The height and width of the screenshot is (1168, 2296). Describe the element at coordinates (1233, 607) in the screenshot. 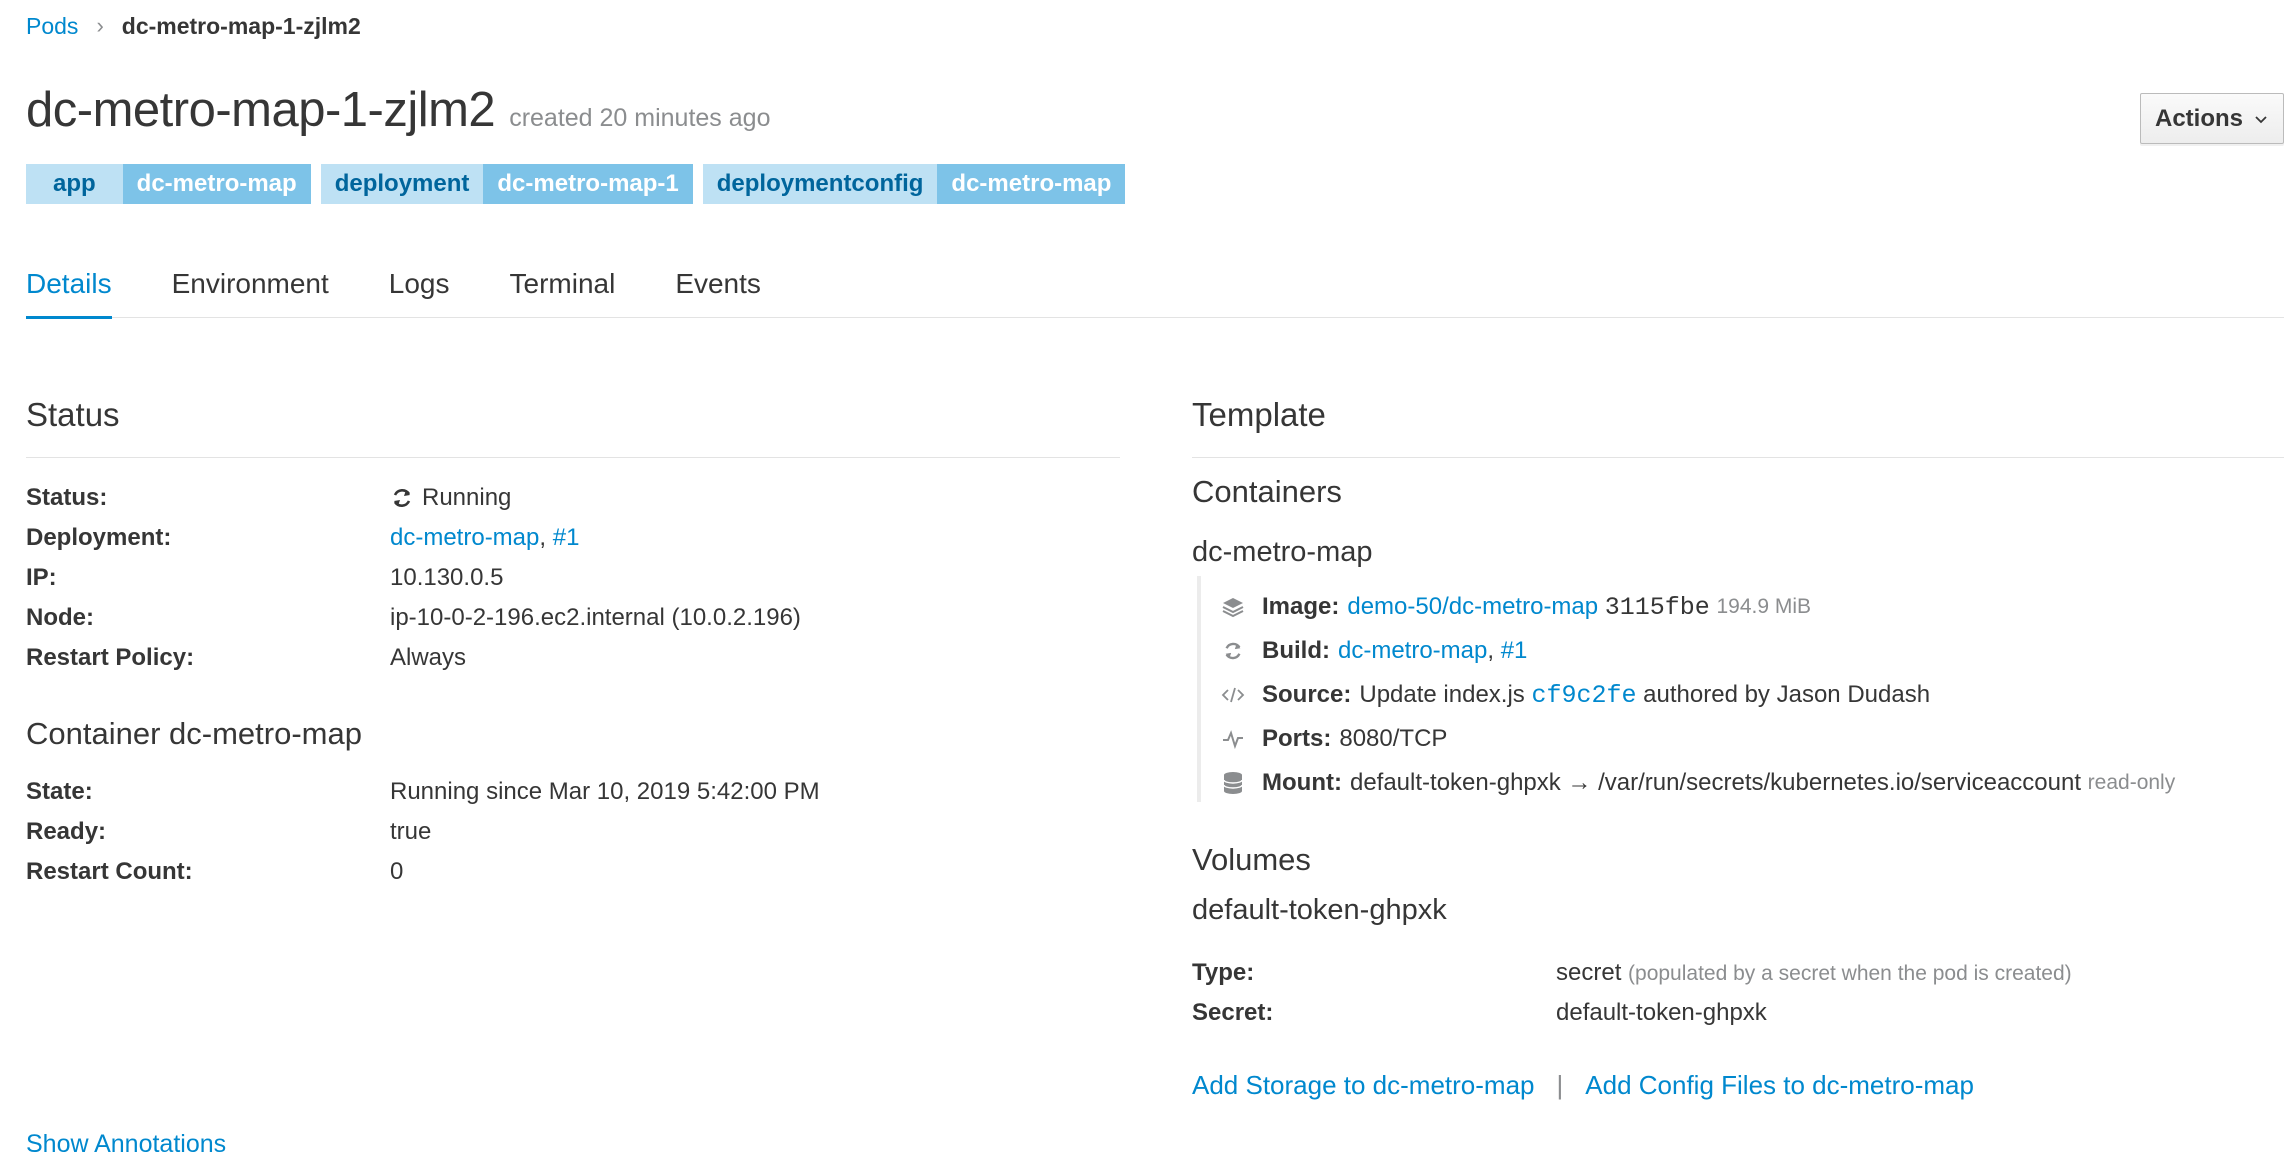

I see `layers-icon` at that location.